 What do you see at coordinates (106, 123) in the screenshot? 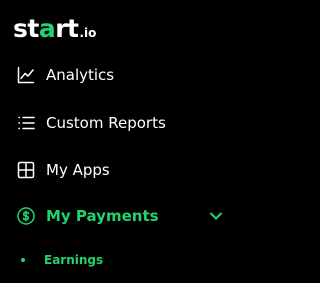
I see `sidebar-item-label: Custom Reports` at bounding box center [106, 123].